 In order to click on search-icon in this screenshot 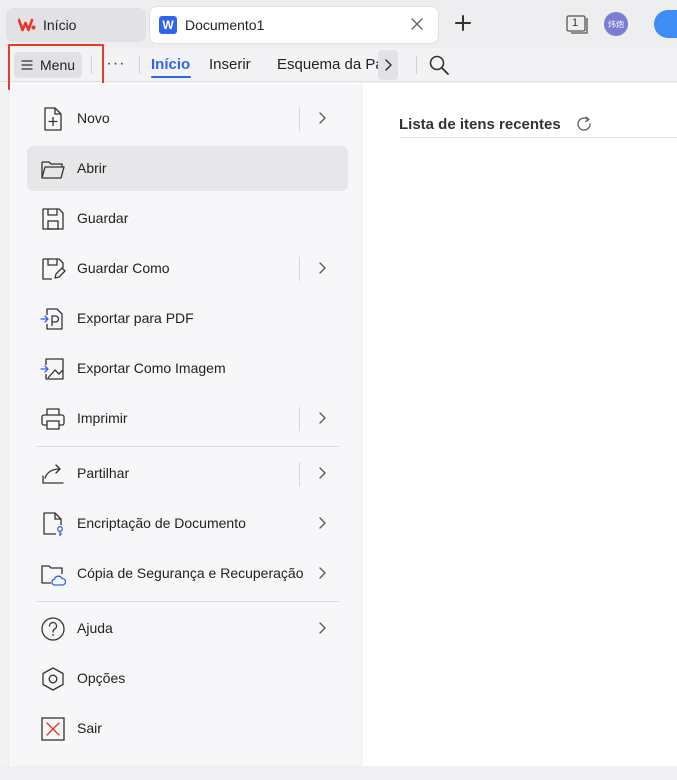, I will do `click(439, 65)`.